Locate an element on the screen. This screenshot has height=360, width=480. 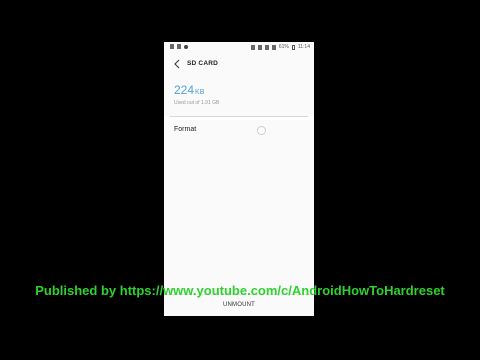
format-option: Format is located at coordinates (239, 130).